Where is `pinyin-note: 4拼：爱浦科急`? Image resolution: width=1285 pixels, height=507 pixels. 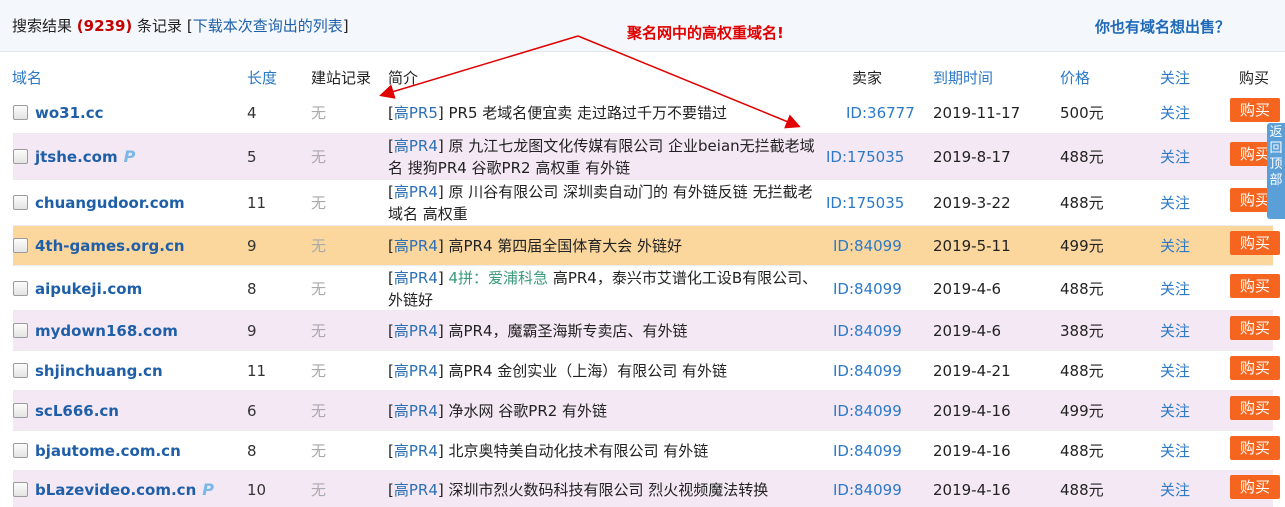
pinyin-note: 4拼：爱浦科急 is located at coordinates (498, 278).